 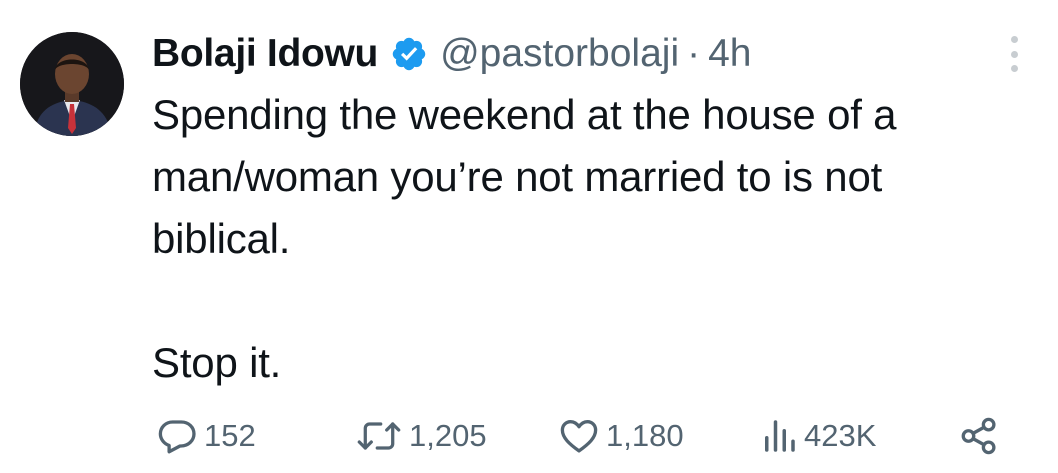 What do you see at coordinates (265, 54) in the screenshot?
I see `author-name: Bolaji Idowu` at bounding box center [265, 54].